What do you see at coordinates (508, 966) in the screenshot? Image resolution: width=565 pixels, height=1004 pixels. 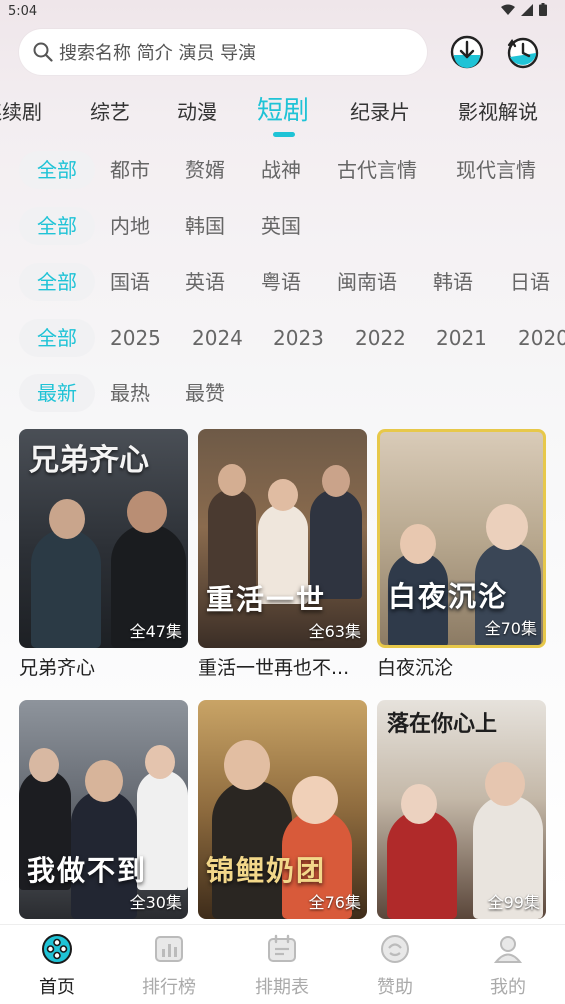 I see `nav-profile: 我的` at bounding box center [508, 966].